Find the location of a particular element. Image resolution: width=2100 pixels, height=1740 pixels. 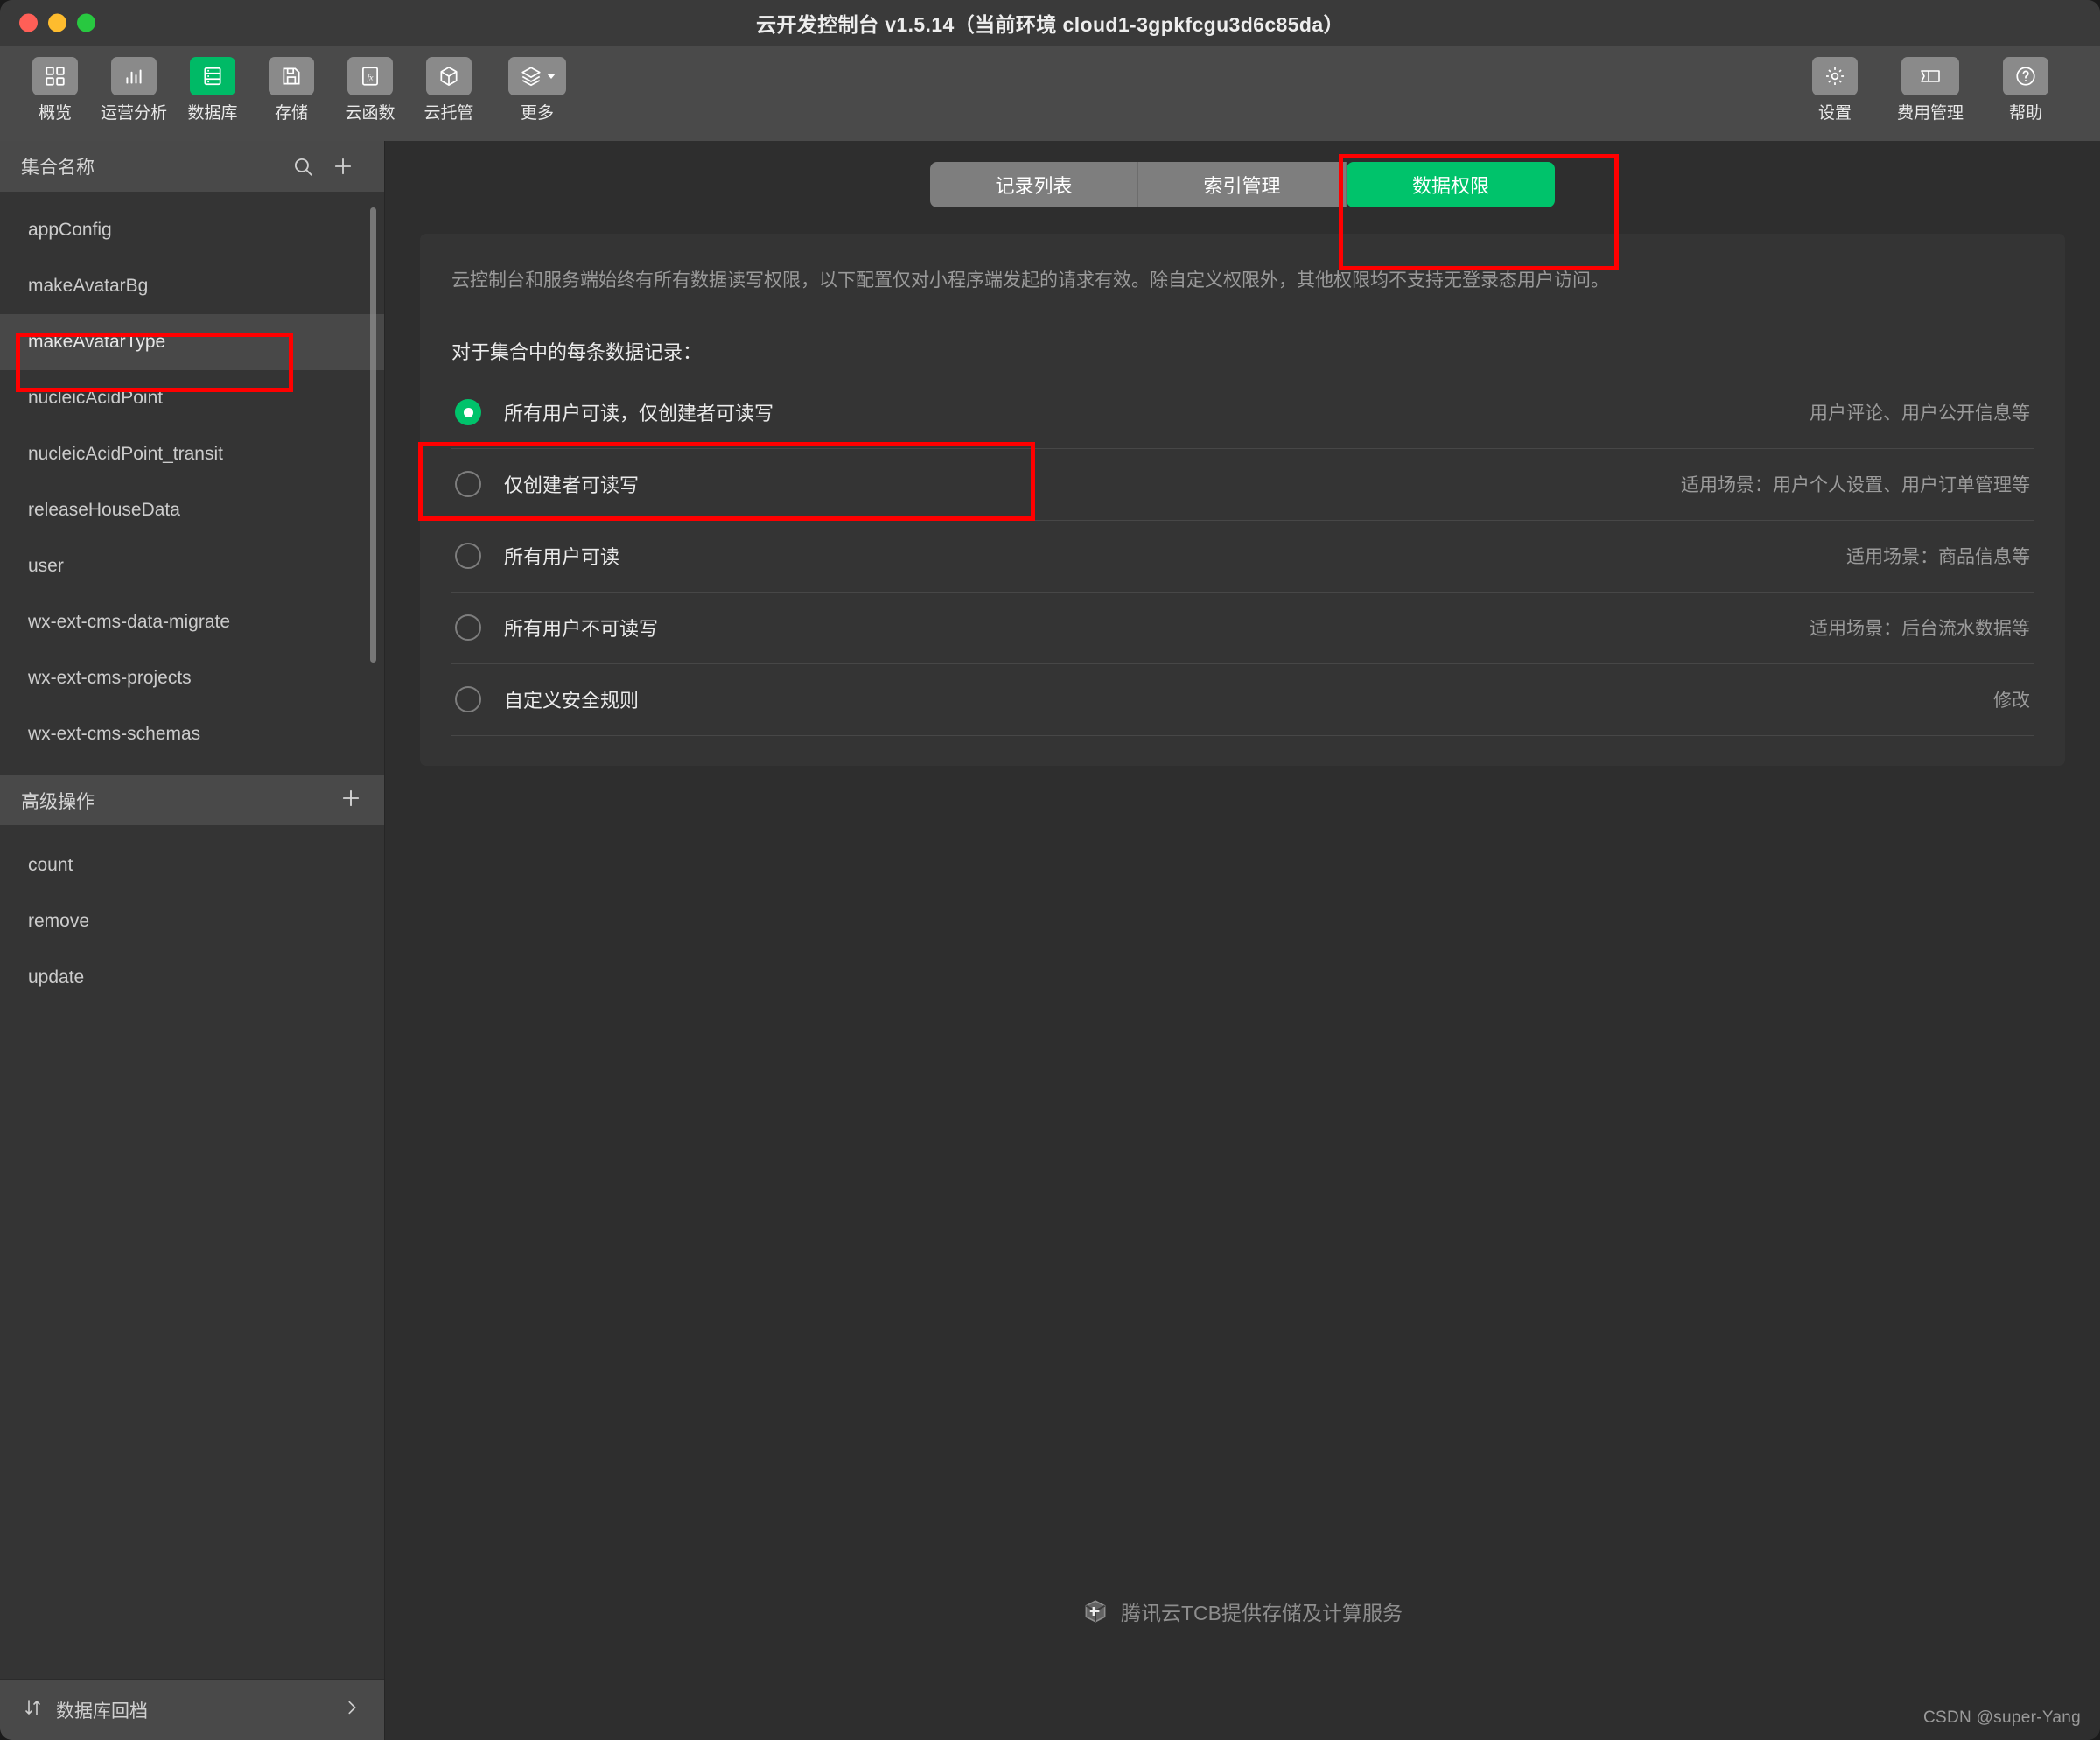

tab-bar: 记录列表 索引管理 数据权限 is located at coordinates (1242, 184).